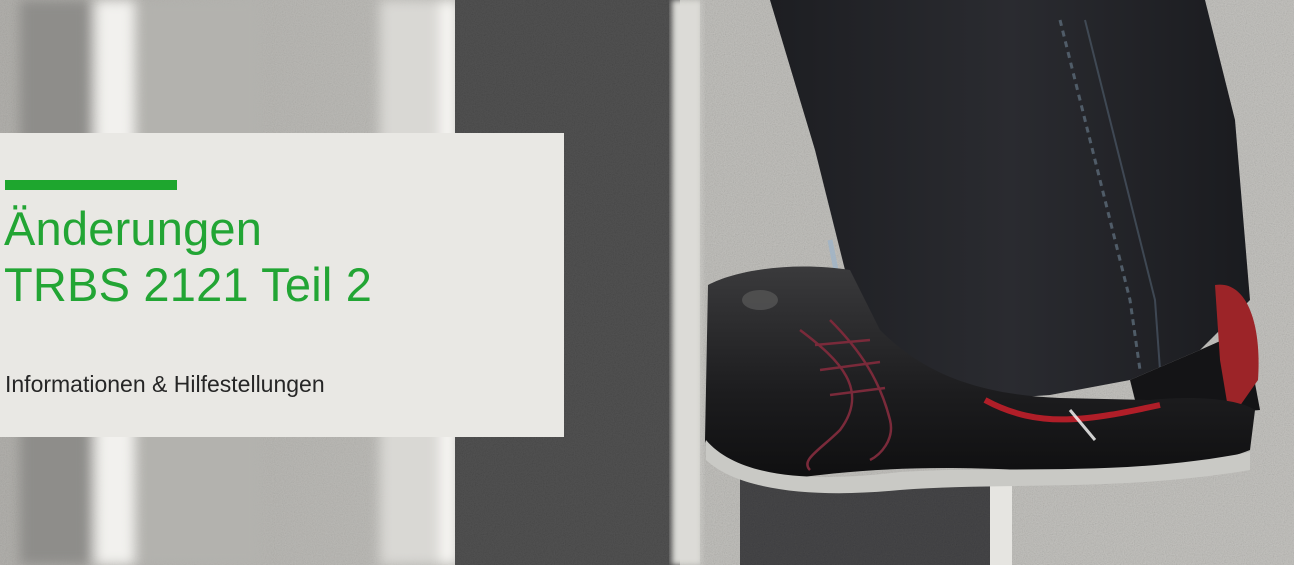 The height and width of the screenshot is (565, 1294). I want to click on accent-bar, so click(91, 185).